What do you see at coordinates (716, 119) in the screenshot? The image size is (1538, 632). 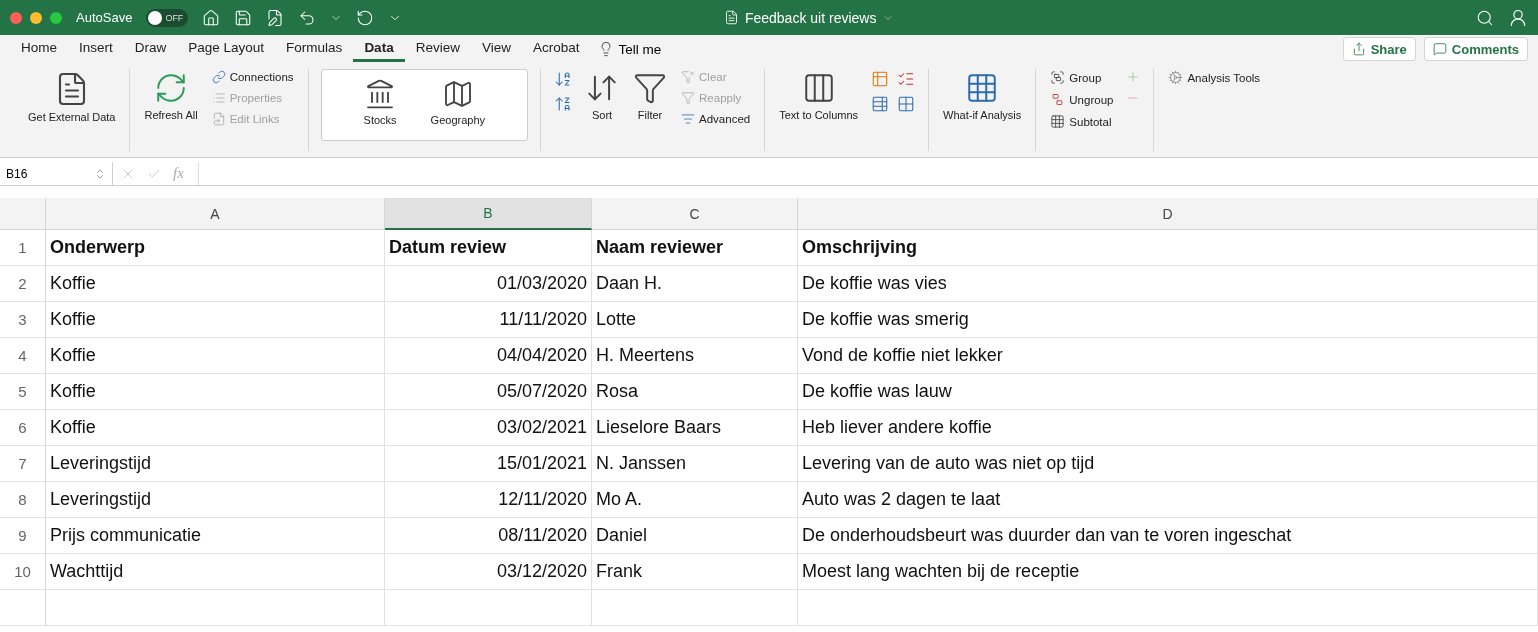 I see `ribbon-button: Advanced` at bounding box center [716, 119].